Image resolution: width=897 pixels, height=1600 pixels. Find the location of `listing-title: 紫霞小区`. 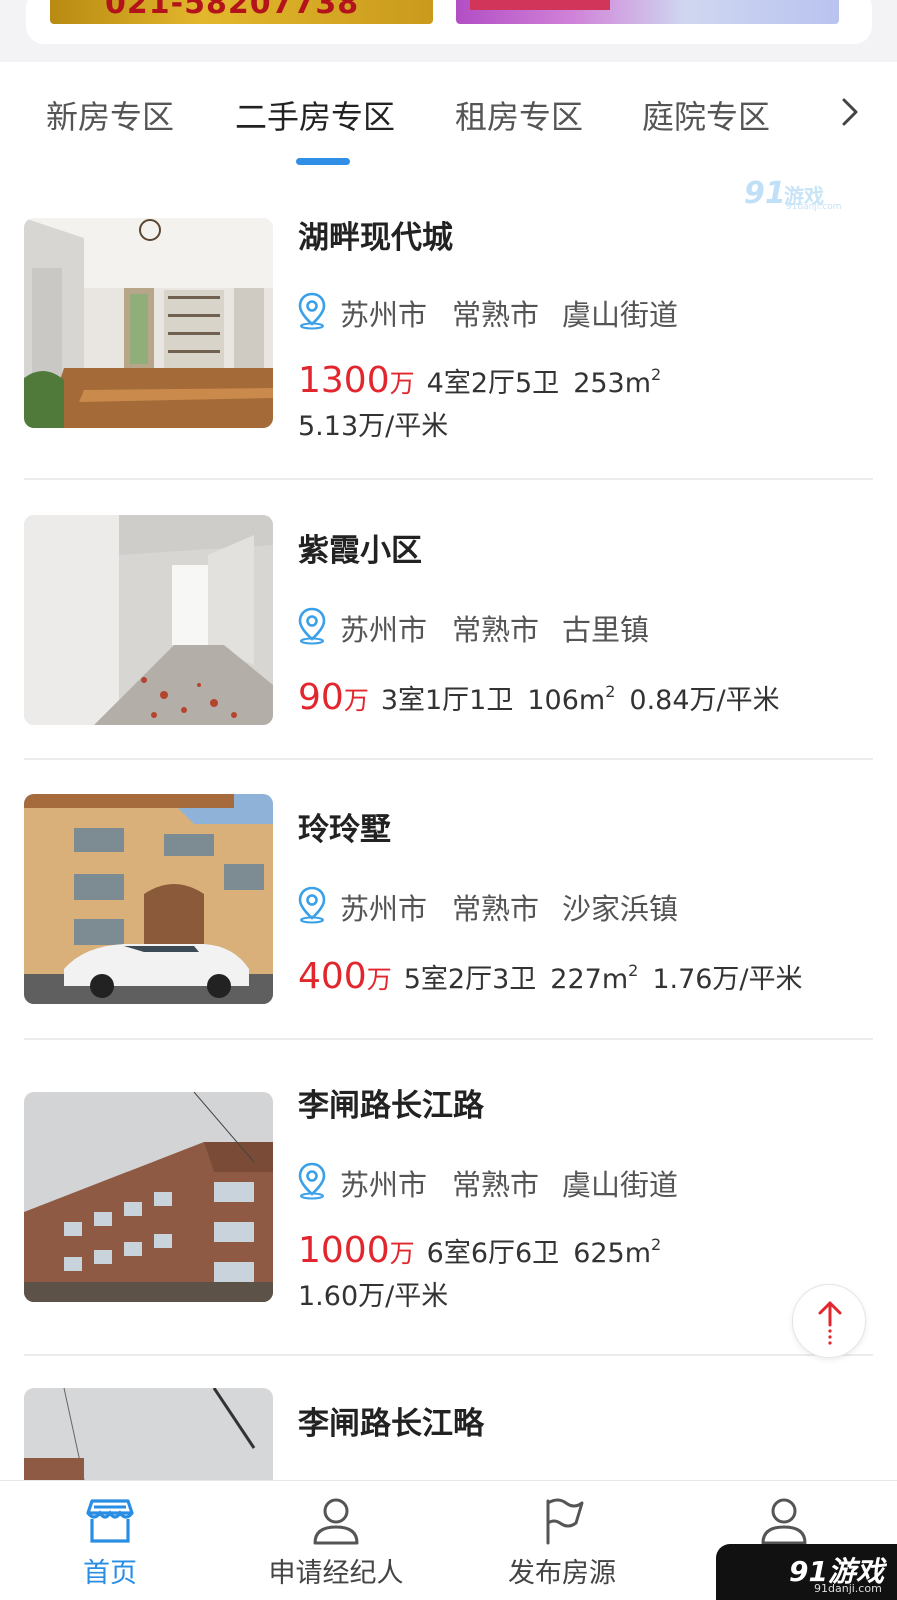

listing-title: 紫霞小区 is located at coordinates (360, 551).